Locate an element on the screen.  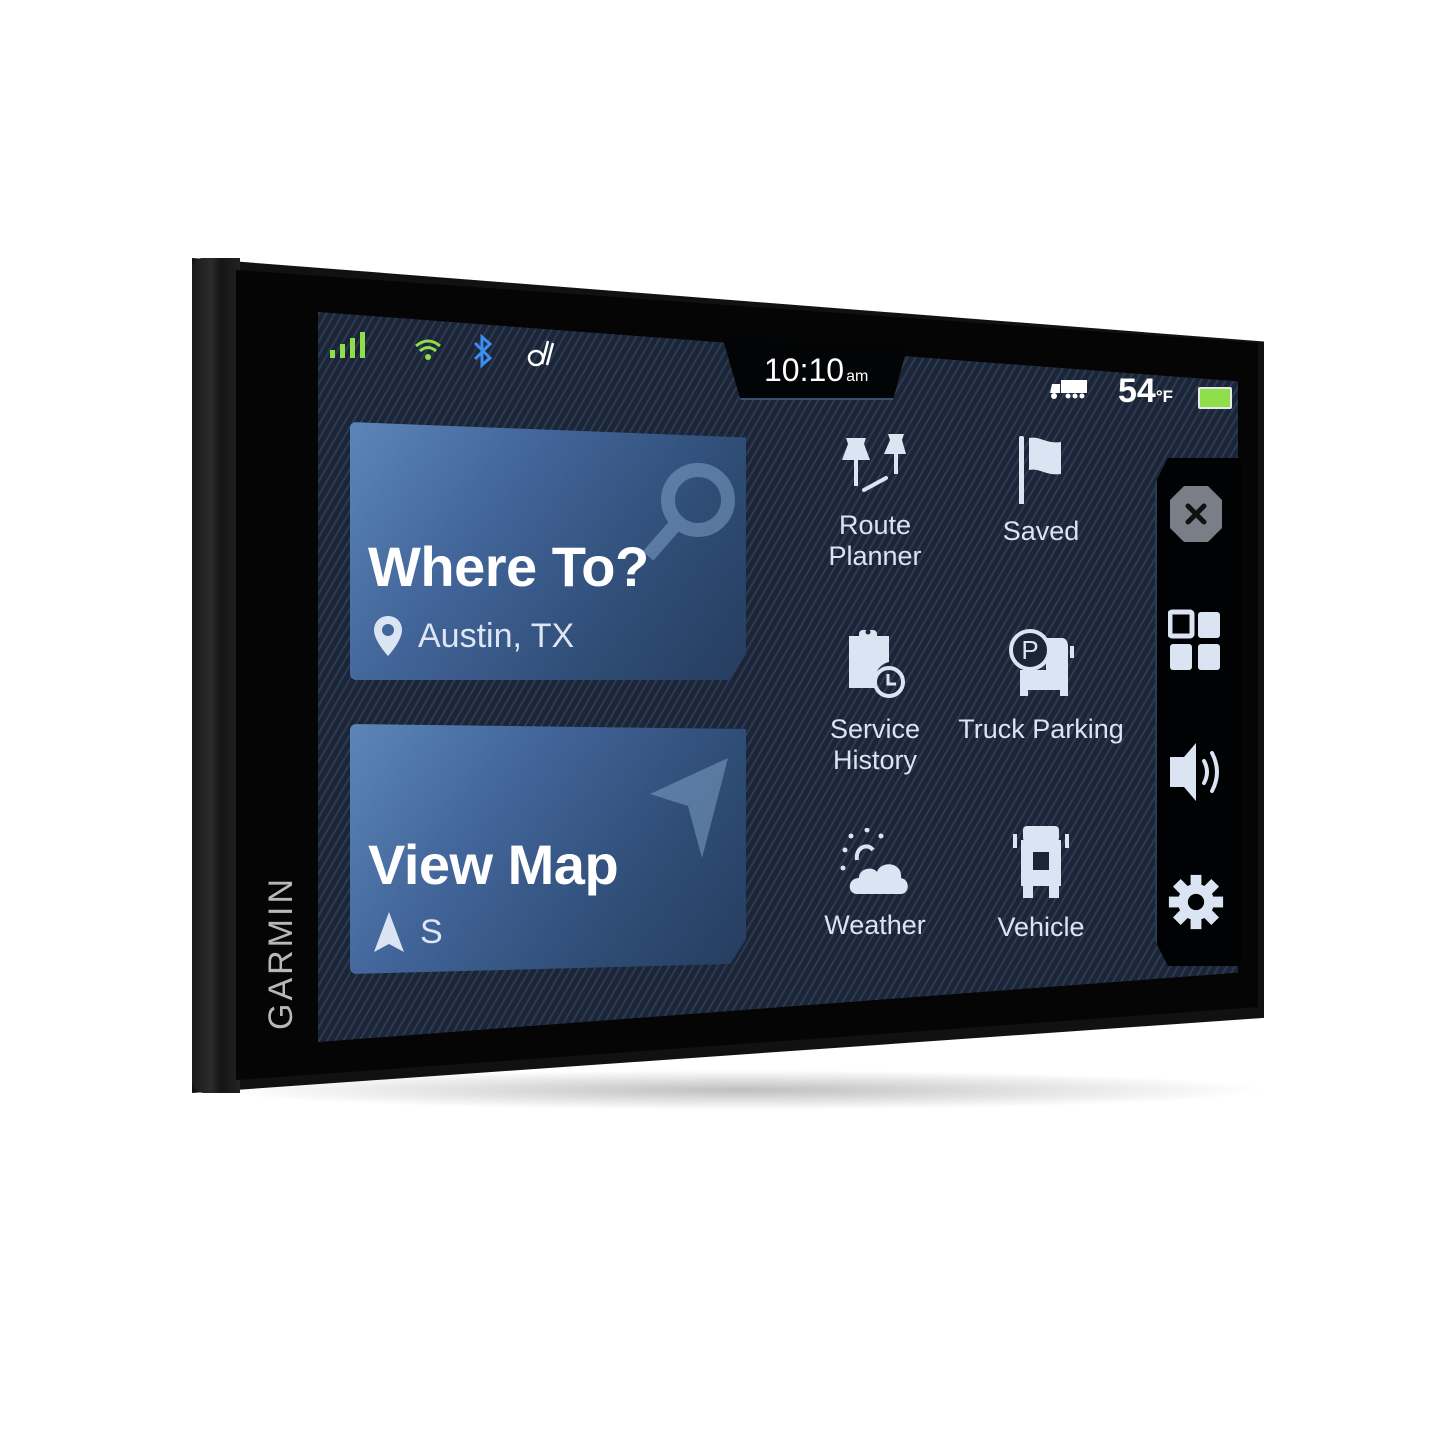
speaker-icon is located at coordinates (1194, 772).